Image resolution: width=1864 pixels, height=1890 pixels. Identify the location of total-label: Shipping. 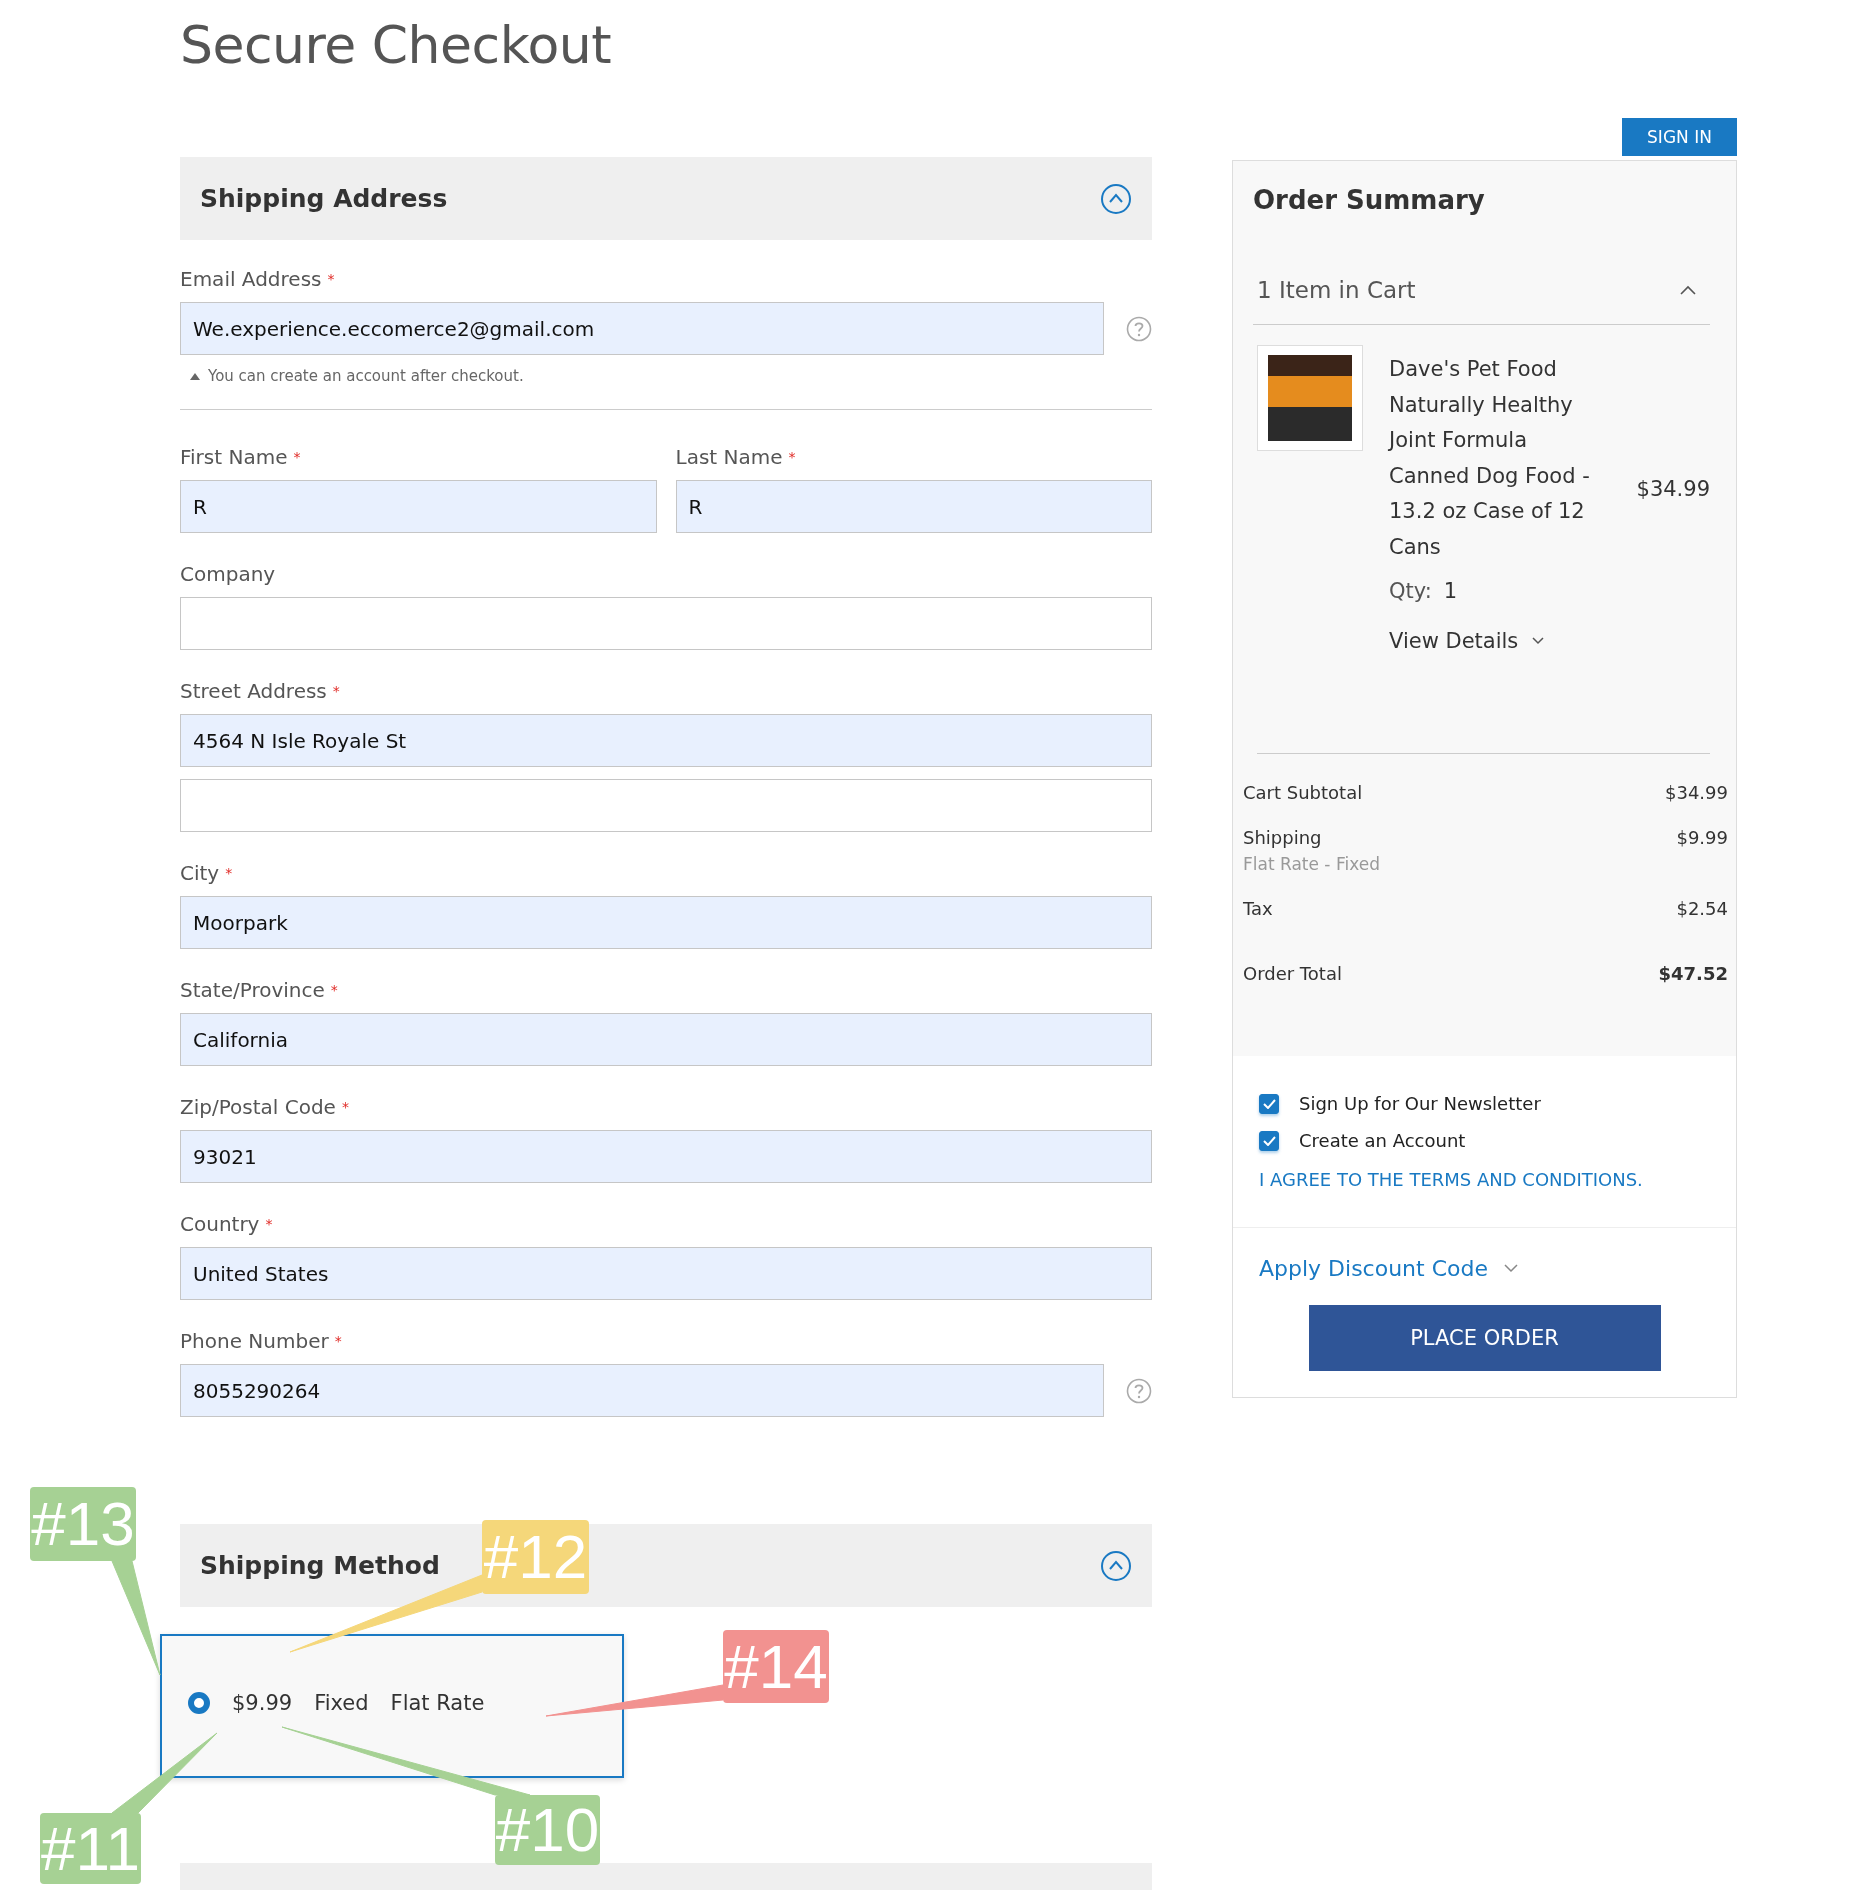
(1283, 837).